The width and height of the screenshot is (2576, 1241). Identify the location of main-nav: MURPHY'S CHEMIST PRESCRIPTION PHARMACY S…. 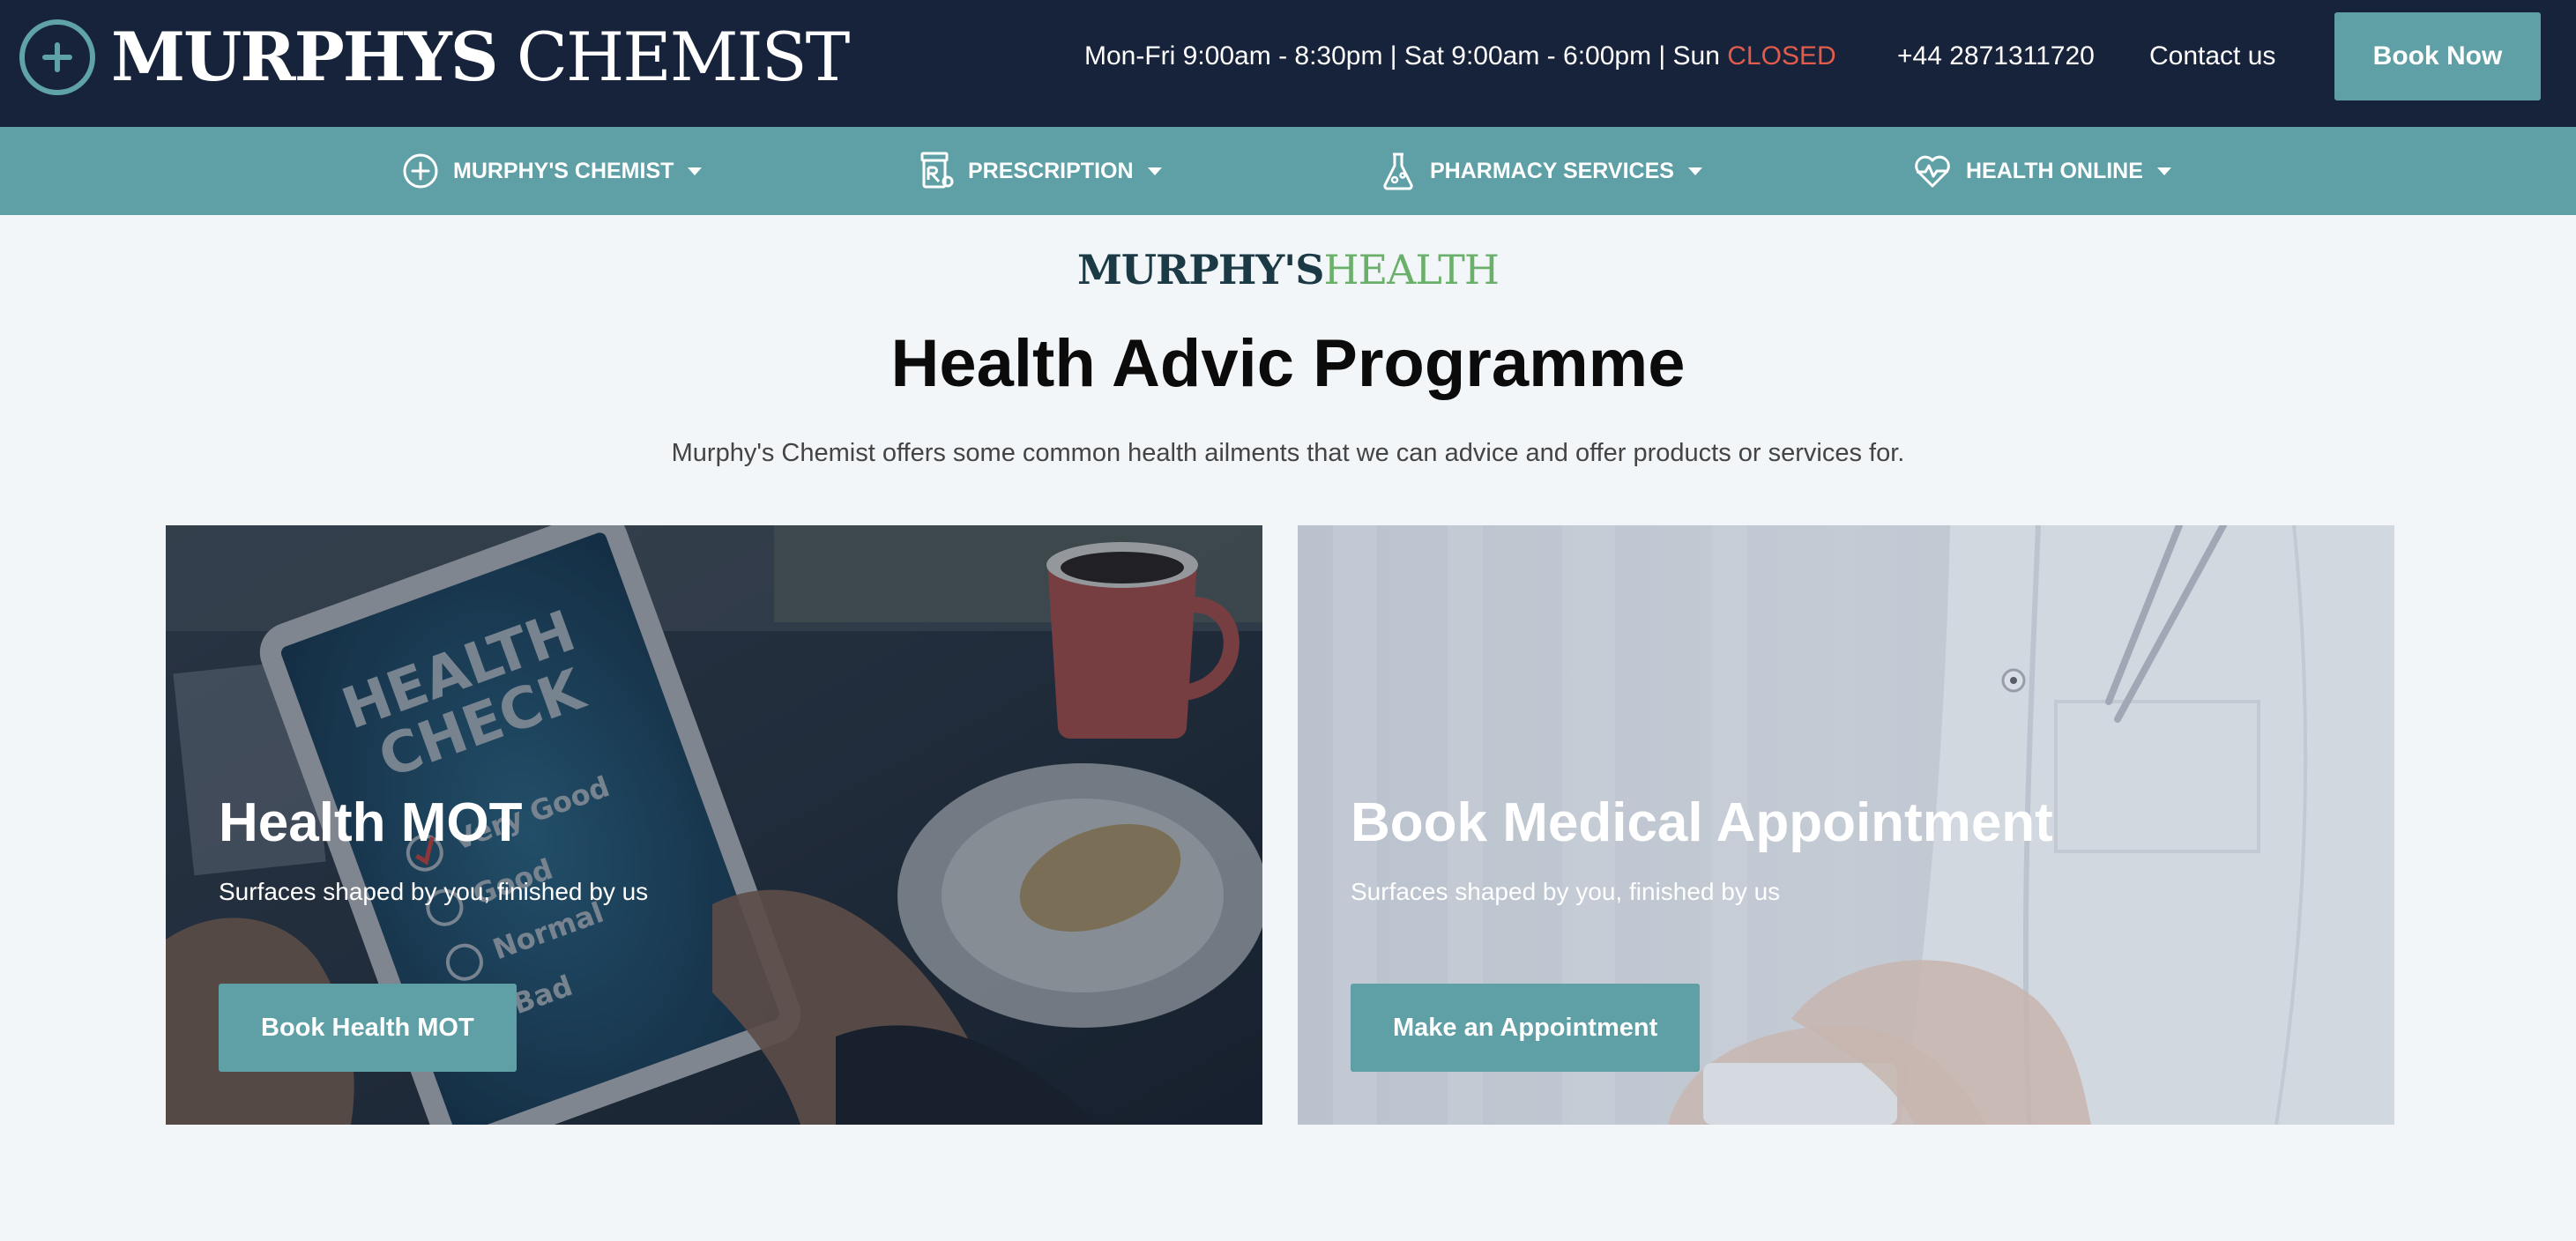
(1288, 171).